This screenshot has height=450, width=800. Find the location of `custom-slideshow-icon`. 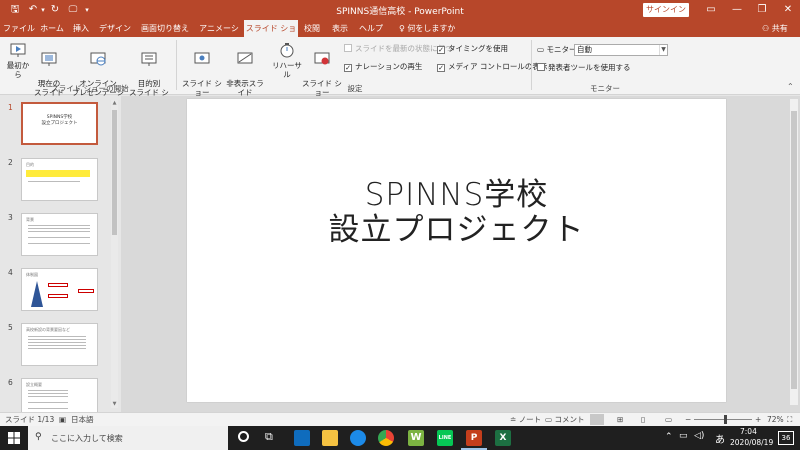

custom-slideshow-icon is located at coordinates (149, 59).